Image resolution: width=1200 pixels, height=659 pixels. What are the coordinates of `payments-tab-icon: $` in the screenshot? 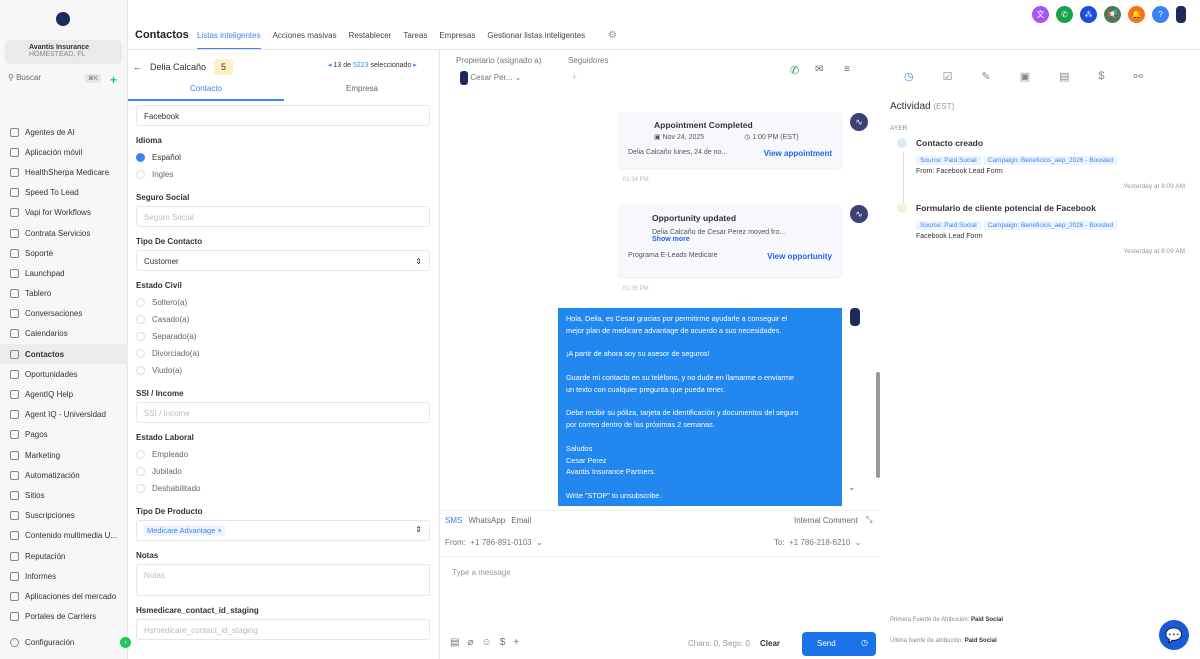 It's located at (1102, 76).